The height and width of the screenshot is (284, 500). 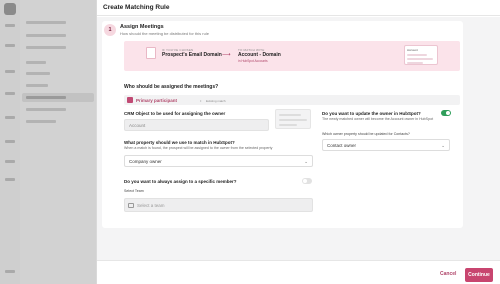 What do you see at coordinates (157, 100) in the screenshot?
I see `participant-label: Primary participant` at bounding box center [157, 100].